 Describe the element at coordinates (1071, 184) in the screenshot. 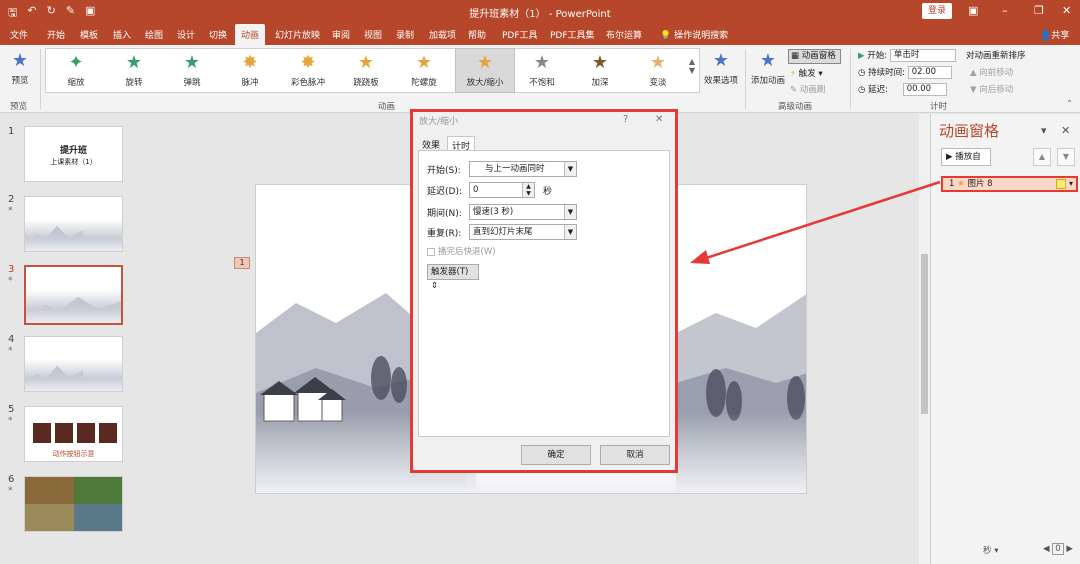

I see `item-dropdown-icon: ▾` at that location.